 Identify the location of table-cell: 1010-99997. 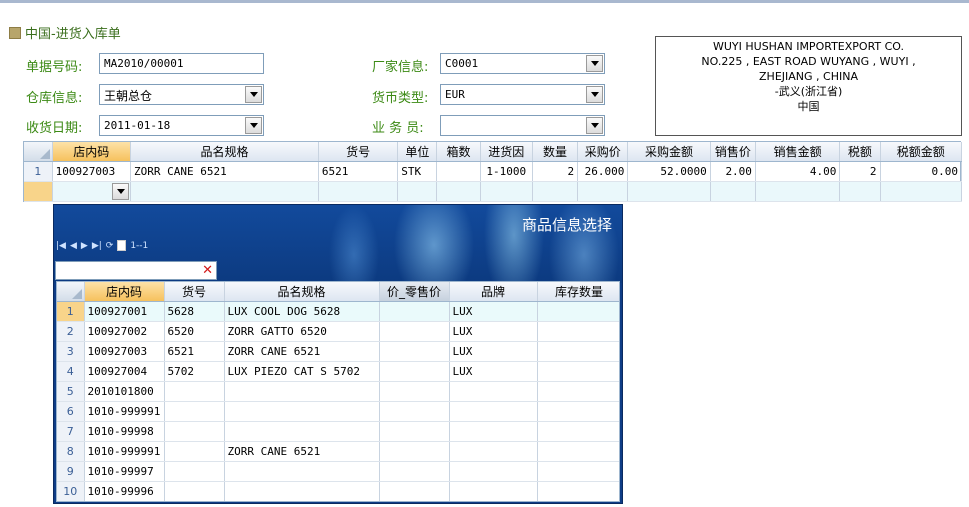
(124, 471).